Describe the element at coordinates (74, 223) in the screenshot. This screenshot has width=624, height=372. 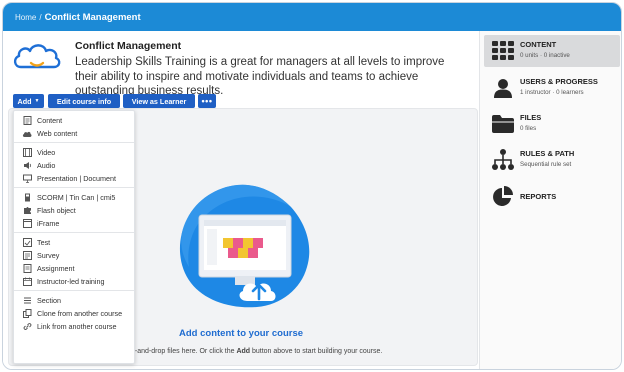
I see `menu-item-iframe: iFrame` at that location.